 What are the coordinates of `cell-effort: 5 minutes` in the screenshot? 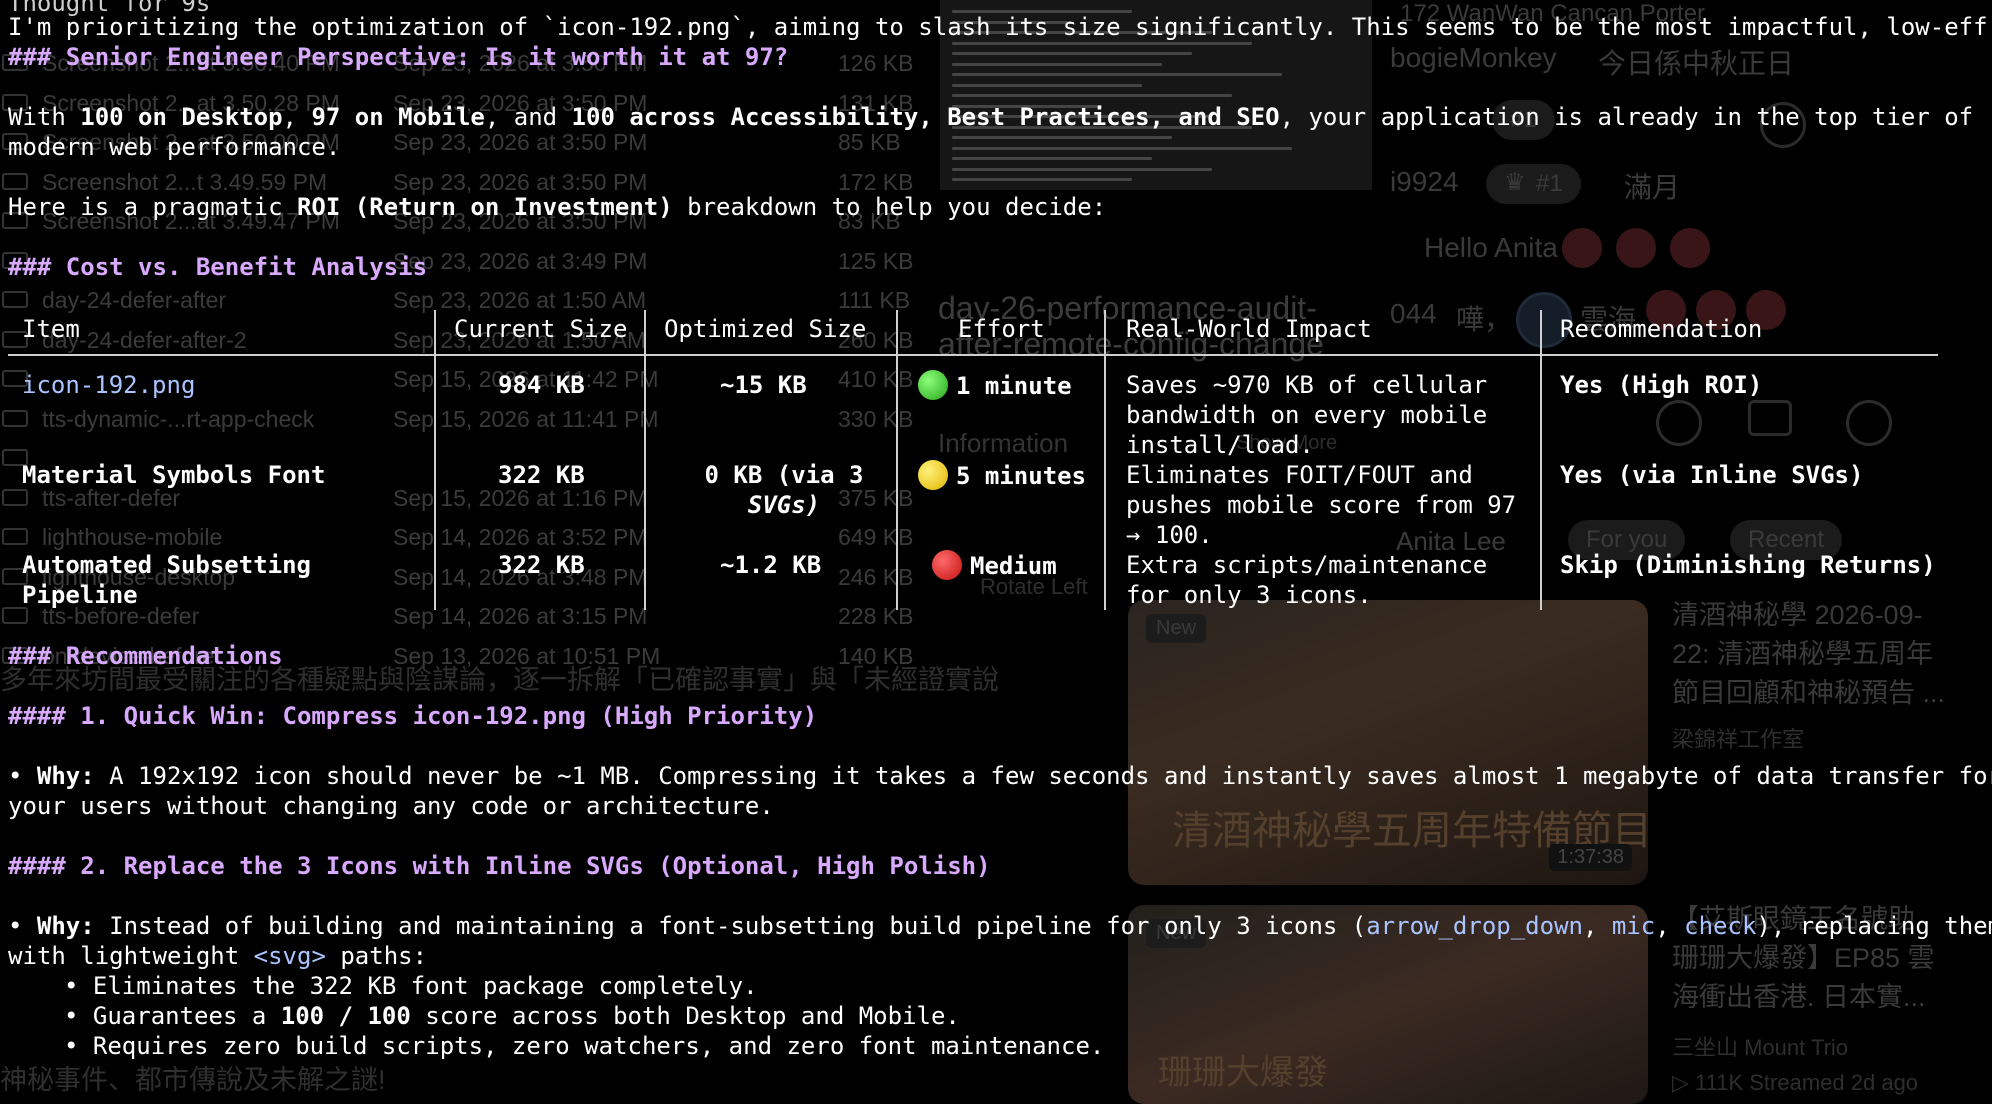 It's located at (1002, 475).